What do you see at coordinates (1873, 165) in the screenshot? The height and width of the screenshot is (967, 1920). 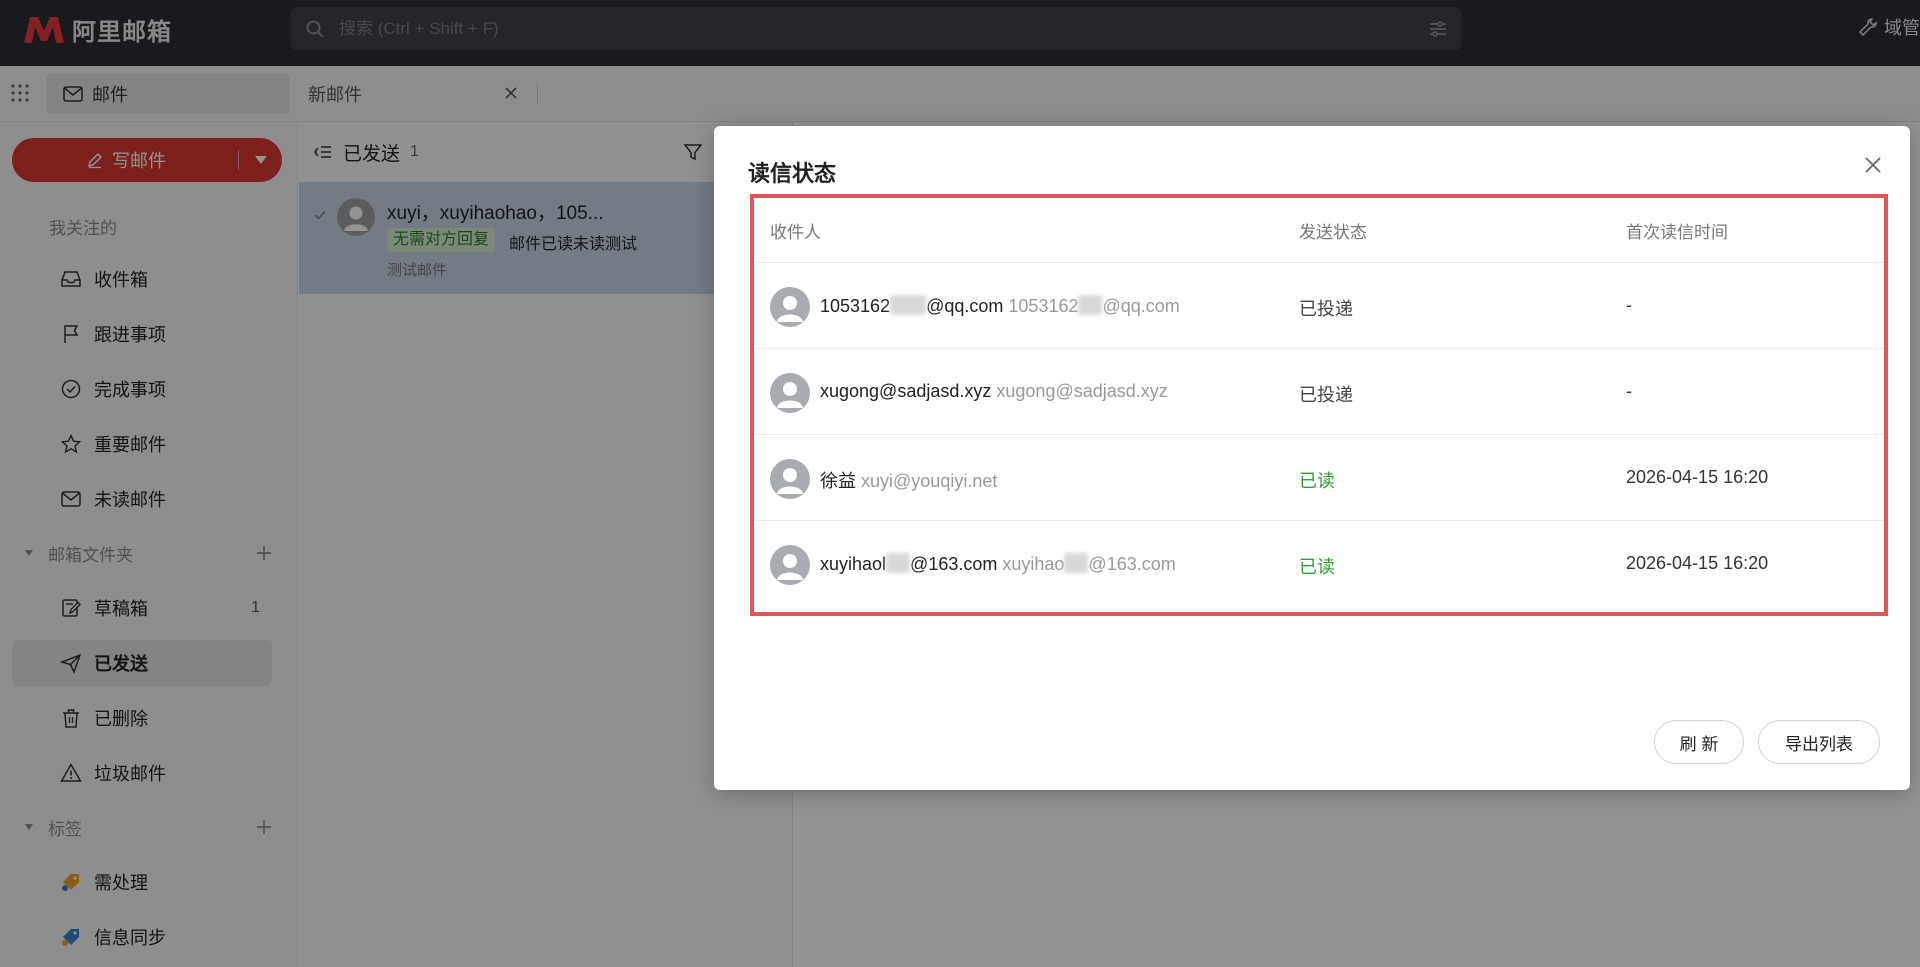 I see `close-icon` at bounding box center [1873, 165].